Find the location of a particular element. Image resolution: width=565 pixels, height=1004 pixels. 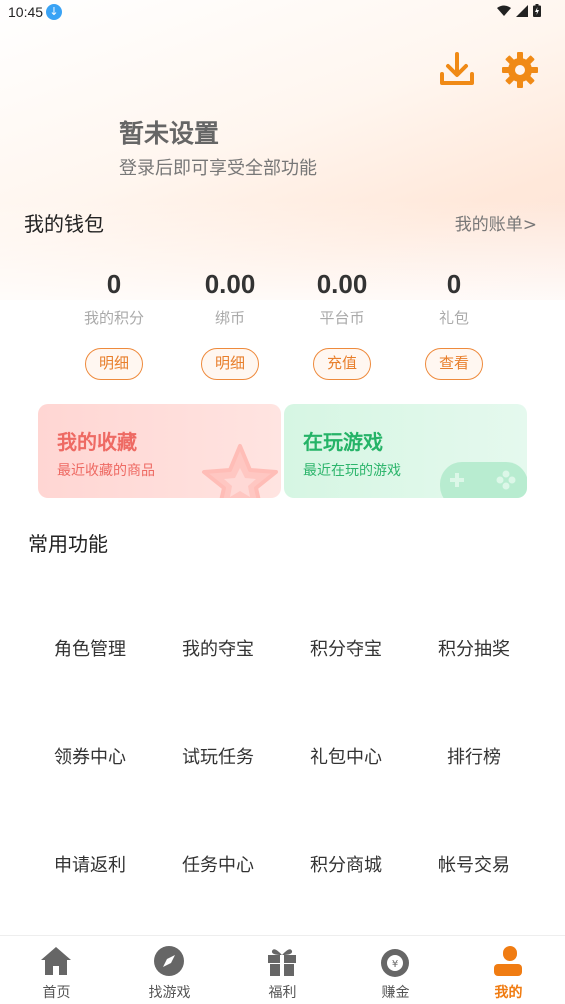

favorites-title: 我的收藏 is located at coordinates (97, 442).